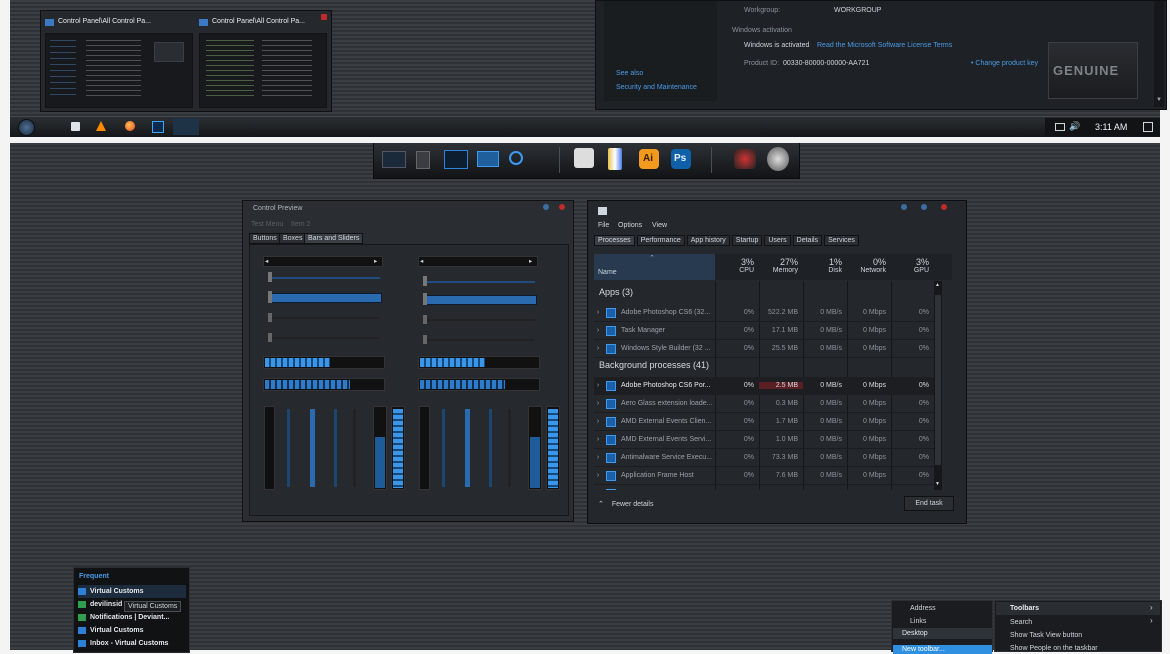  Describe the element at coordinates (747, 240) in the screenshot. I see `tab-startup: Startup` at that location.